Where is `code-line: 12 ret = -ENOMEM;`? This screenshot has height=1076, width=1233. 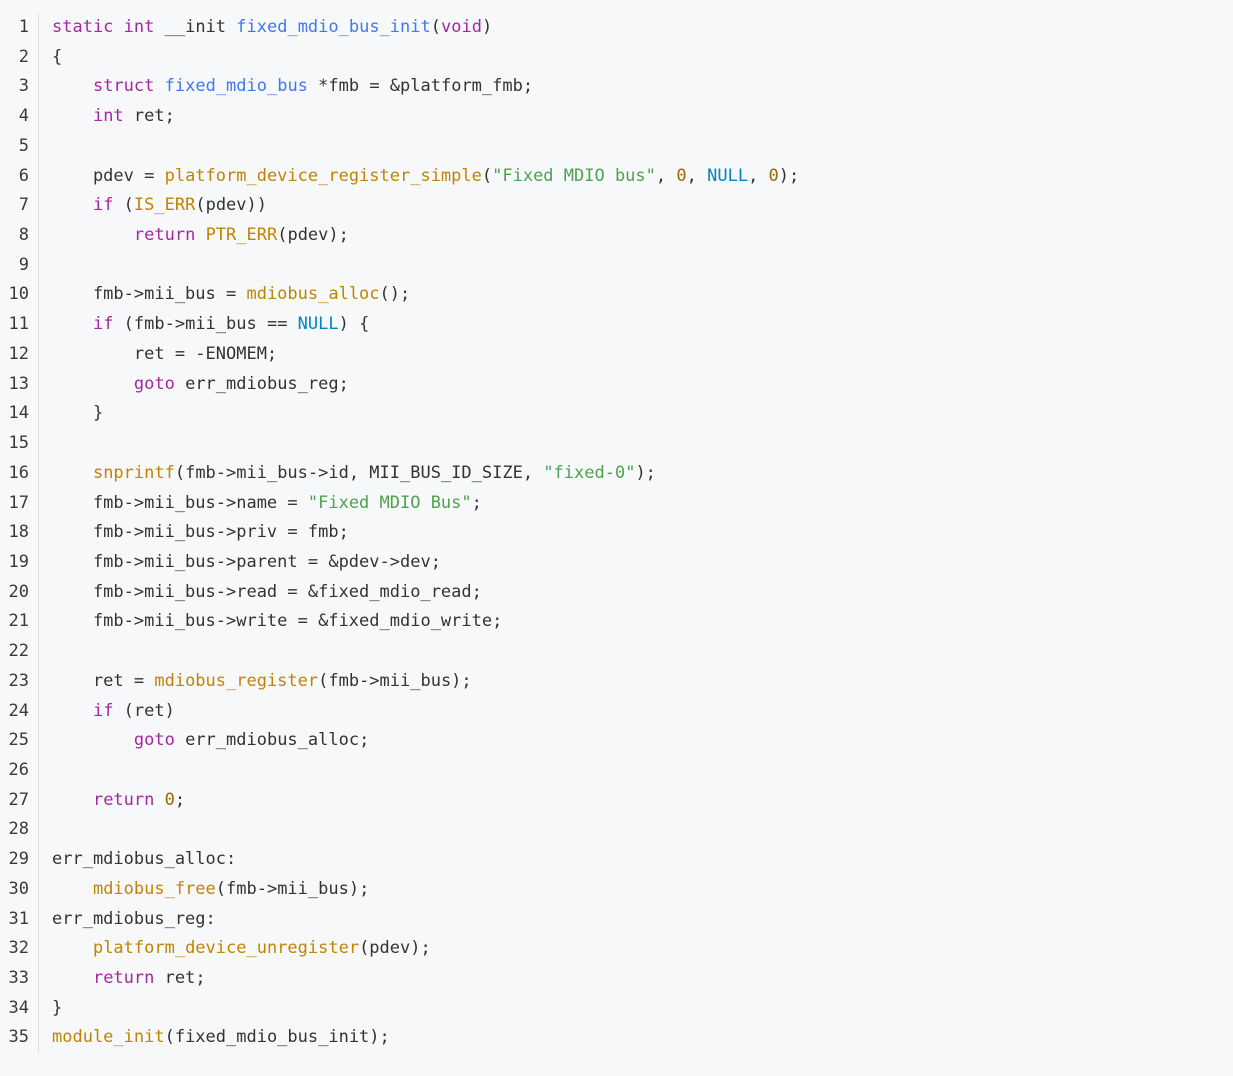 code-line: 12 ret = -ENOMEM; is located at coordinates (616, 354).